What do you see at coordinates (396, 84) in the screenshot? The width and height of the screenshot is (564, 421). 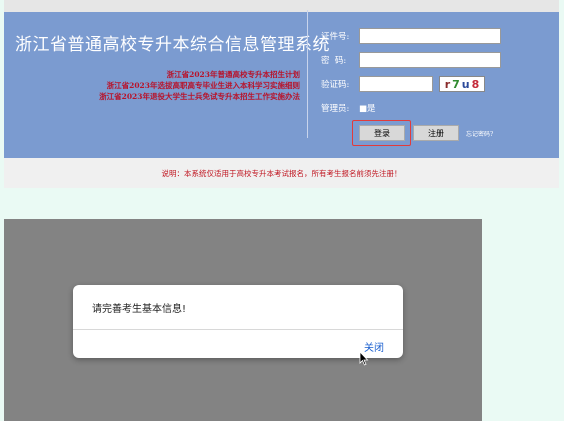 I see `captcha-input` at bounding box center [396, 84].